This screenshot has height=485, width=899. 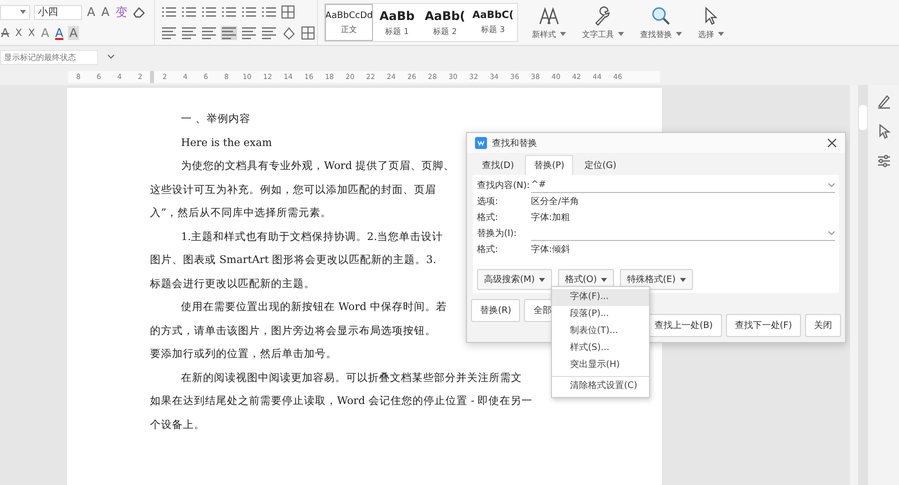 What do you see at coordinates (49, 57) in the screenshot?
I see `markup-view-dropdown: 显示标记的最终状态` at bounding box center [49, 57].